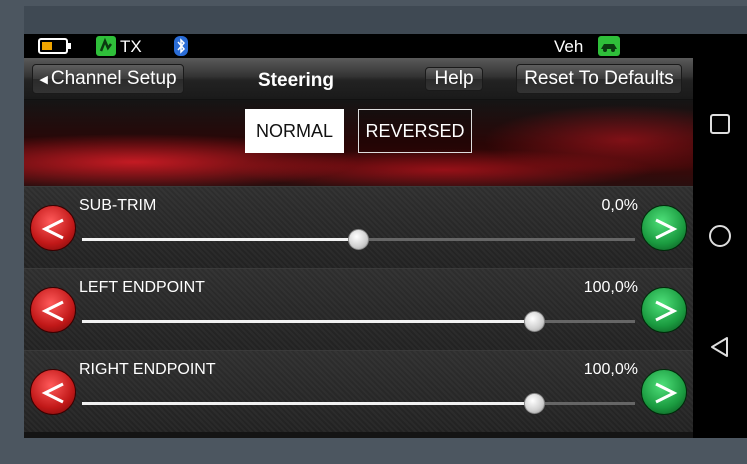  I want to click on page-title: Steering, so click(296, 80).